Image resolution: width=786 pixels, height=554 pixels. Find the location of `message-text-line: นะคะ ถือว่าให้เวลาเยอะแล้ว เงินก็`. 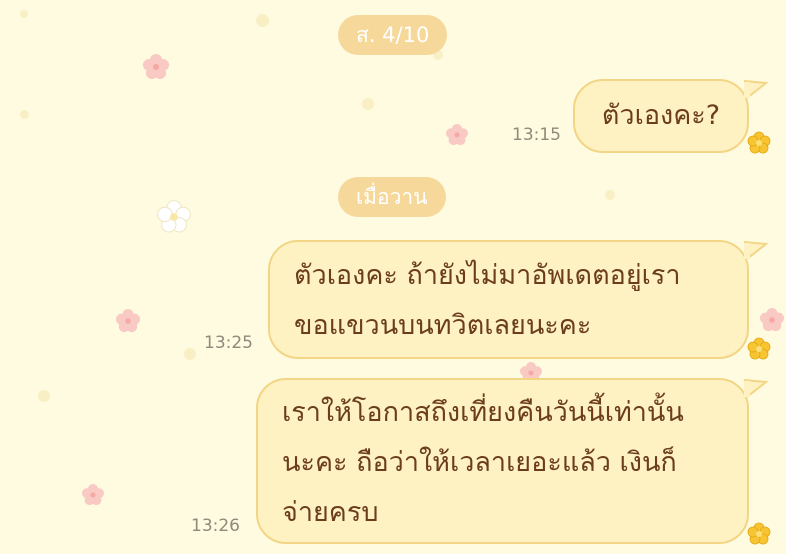

message-text-line: นะคะ ถือว่าให้เวลาเยอะแล้ว เงินก็ is located at coordinates (479, 462).